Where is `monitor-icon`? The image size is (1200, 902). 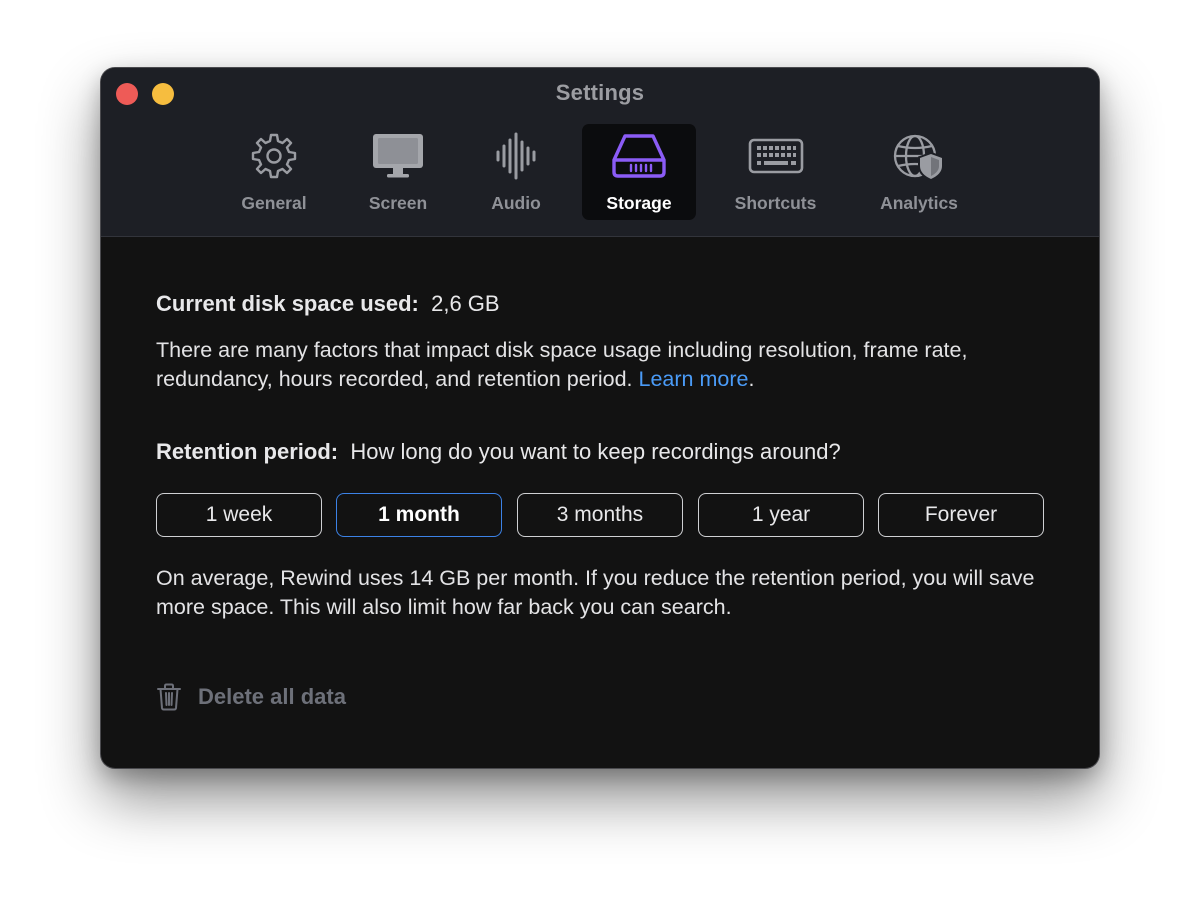 monitor-icon is located at coordinates (398, 156).